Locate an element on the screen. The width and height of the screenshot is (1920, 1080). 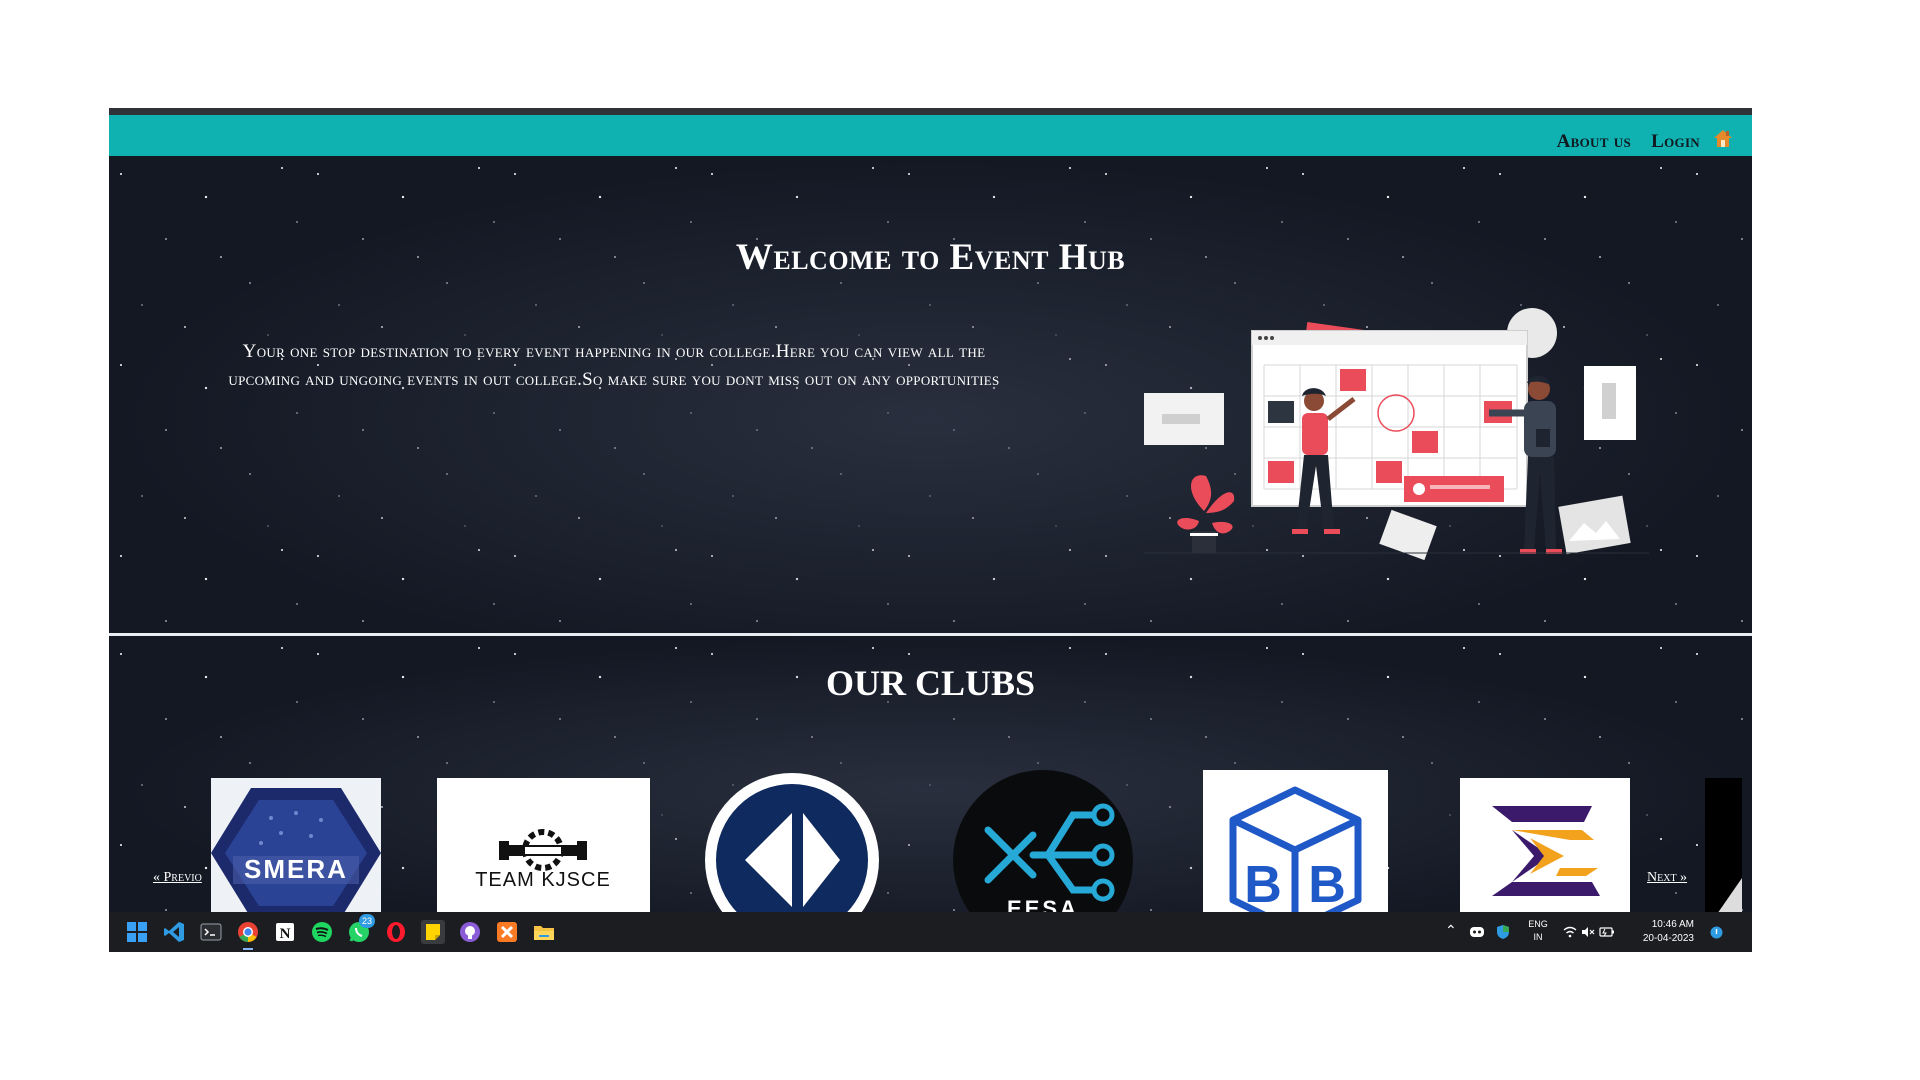
clock-date: 20-04-2023 is located at coordinates (1664, 938).